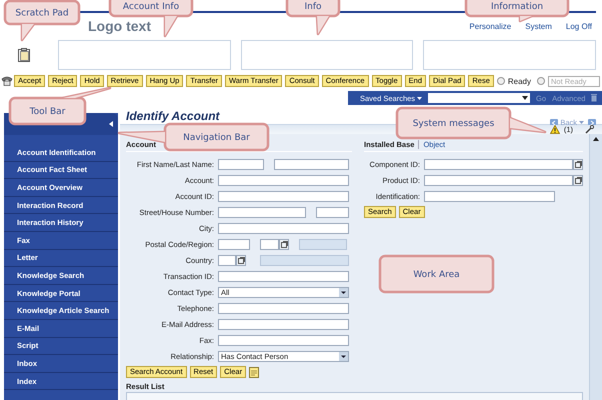 The width and height of the screenshot is (602, 400). I want to click on collapse-icon, so click(111, 124).